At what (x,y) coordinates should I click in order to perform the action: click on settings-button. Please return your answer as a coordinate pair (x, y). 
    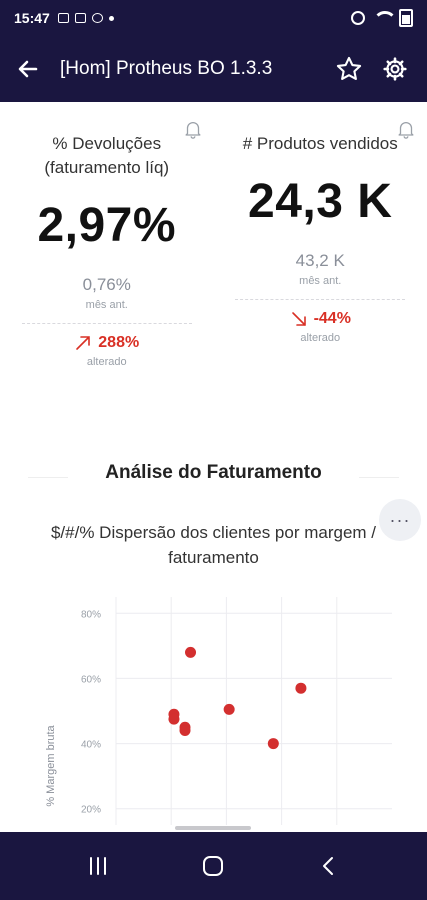
    Looking at the image, I should click on (395, 69).